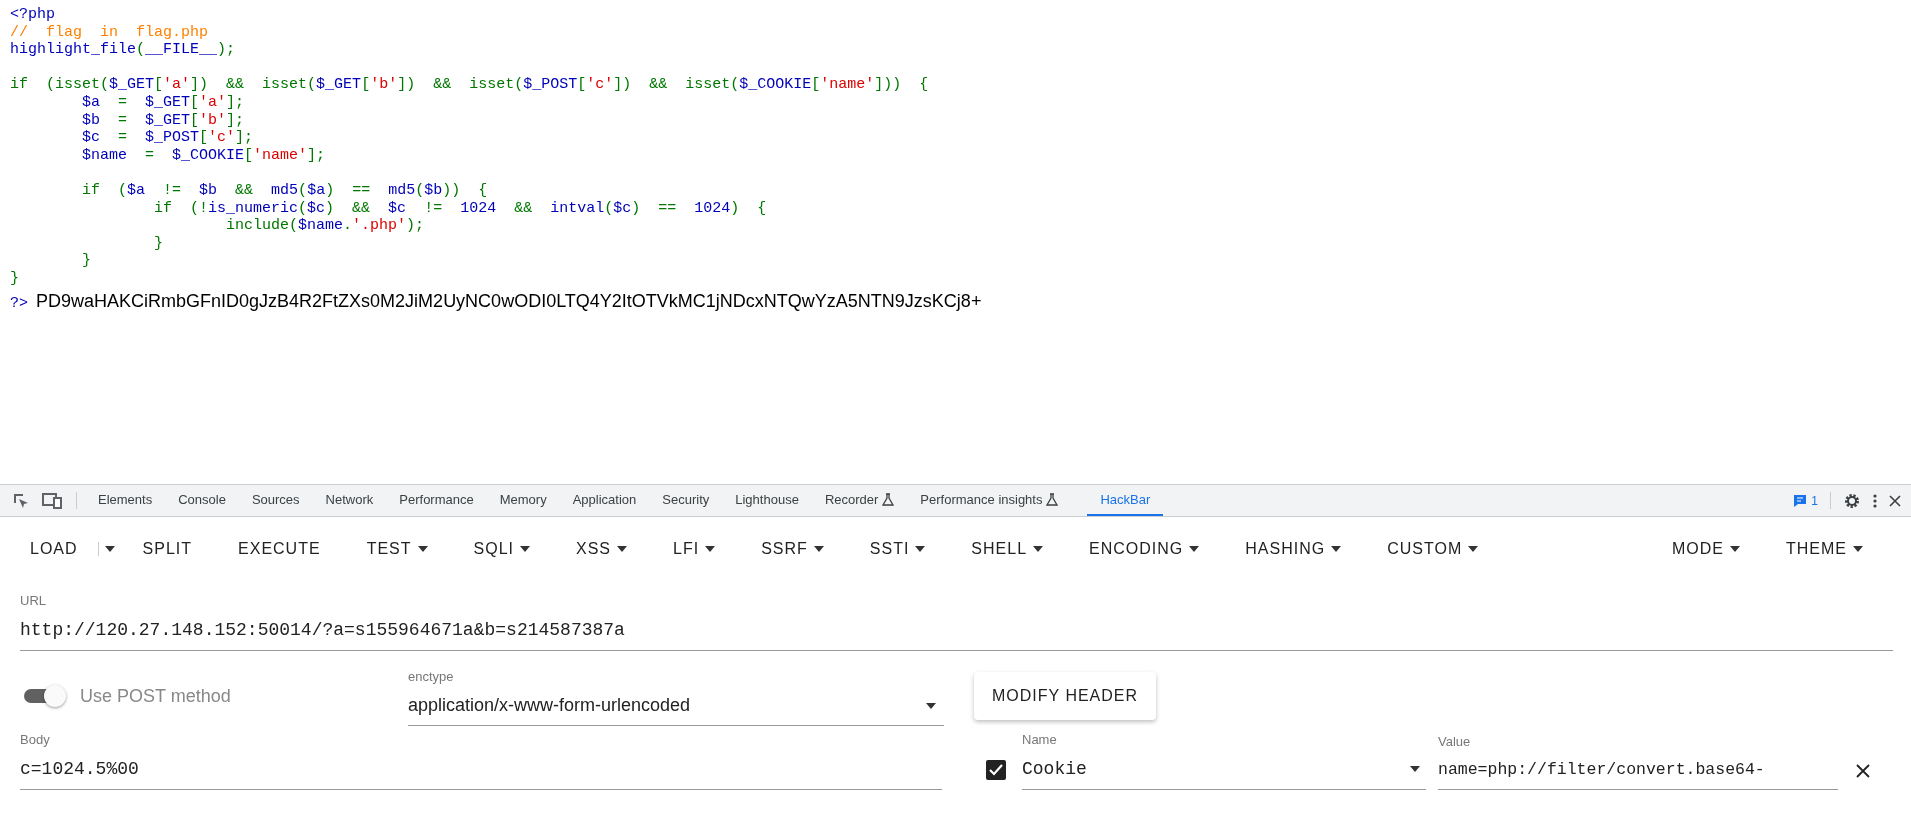 This screenshot has height=830, width=1911. What do you see at coordinates (1144, 549) in the screenshot?
I see `toolbar-button: ENCODING` at bounding box center [1144, 549].